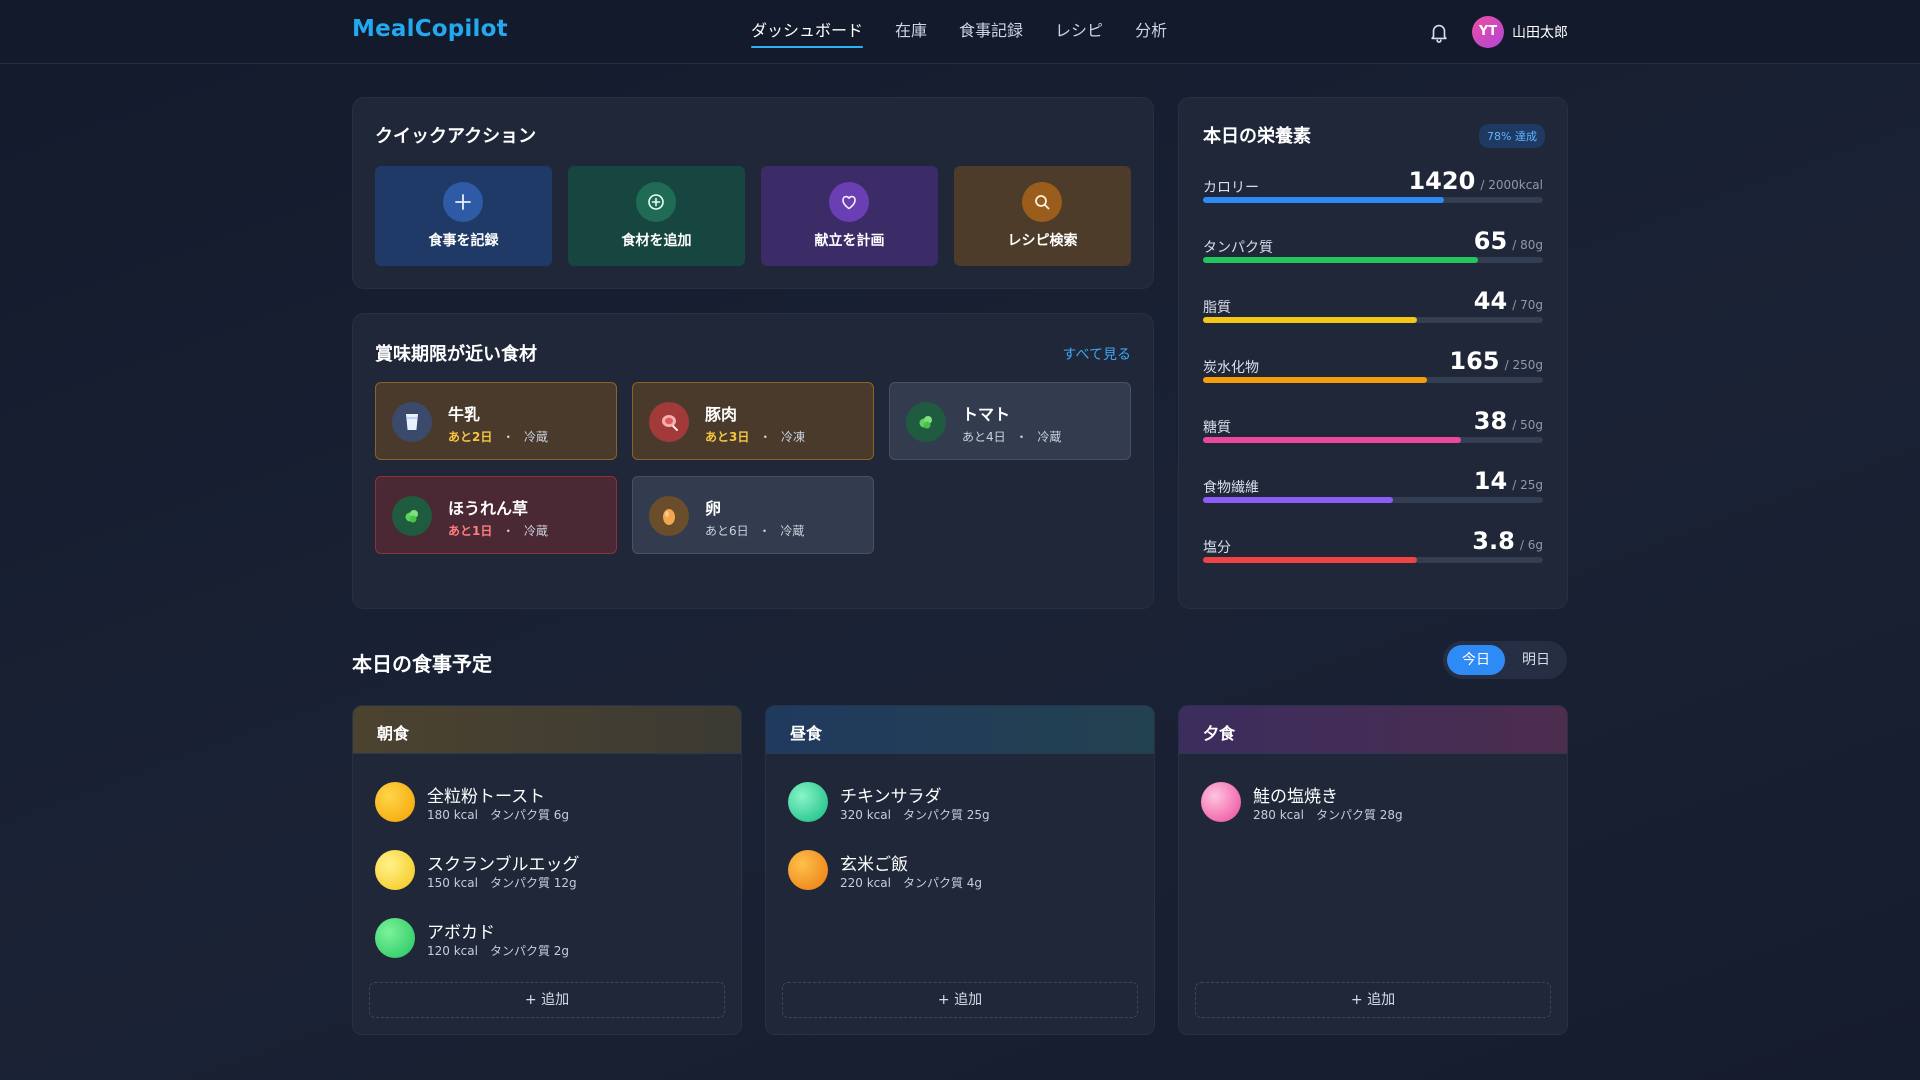 The image size is (1920, 1080). Describe the element at coordinates (958, 869) in the screenshot. I see `dish-item: 玄米ご飯 220 kcal タンパク質 4g` at that location.